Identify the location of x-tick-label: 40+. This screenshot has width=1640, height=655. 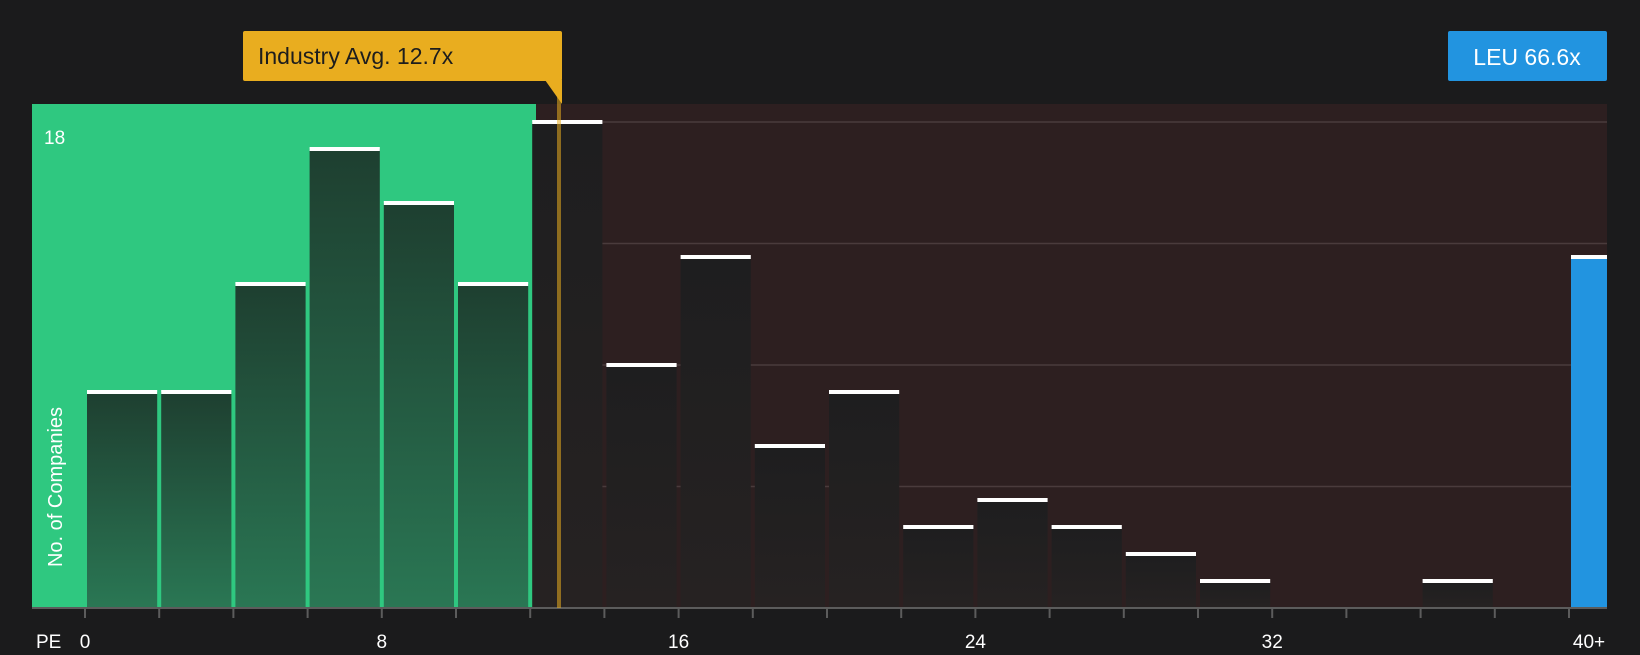
(1589, 641).